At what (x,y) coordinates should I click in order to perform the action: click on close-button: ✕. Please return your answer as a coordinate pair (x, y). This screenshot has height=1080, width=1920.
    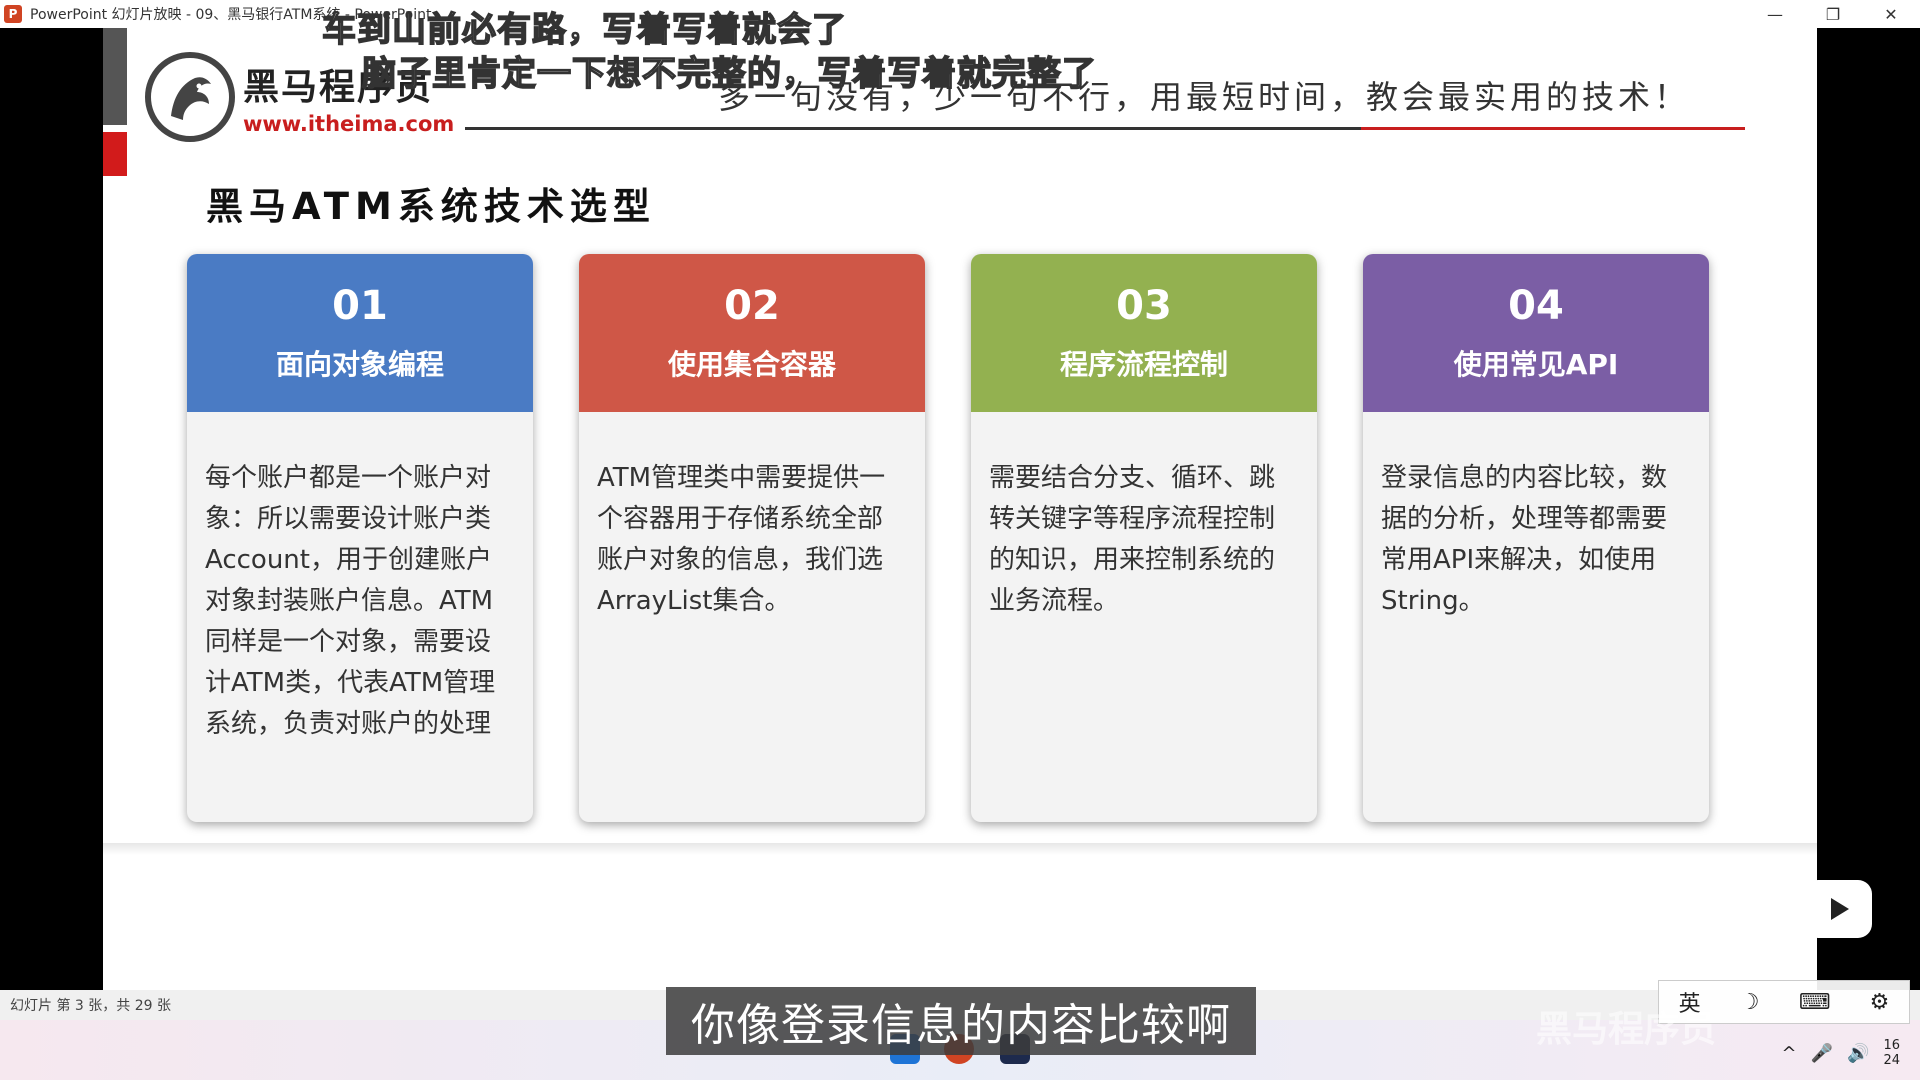
    Looking at the image, I should click on (1891, 14).